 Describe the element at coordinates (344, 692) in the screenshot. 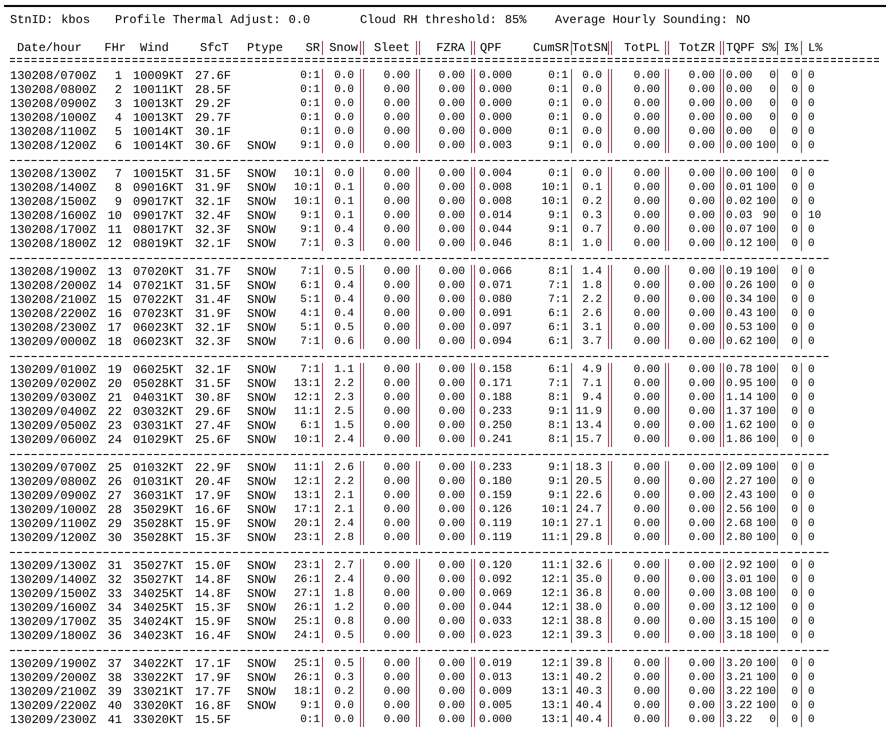

I see `table-cell: 0.2` at that location.